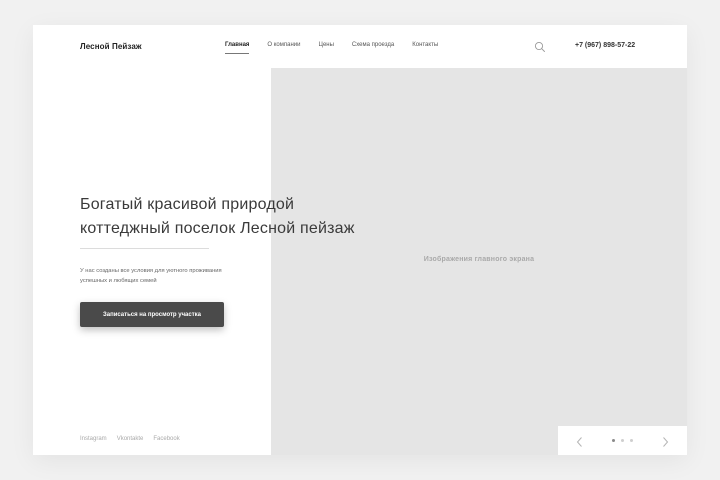 Image resolution: width=720 pixels, height=480 pixels. Describe the element at coordinates (144, 248) in the screenshot. I see `title-divider` at that location.